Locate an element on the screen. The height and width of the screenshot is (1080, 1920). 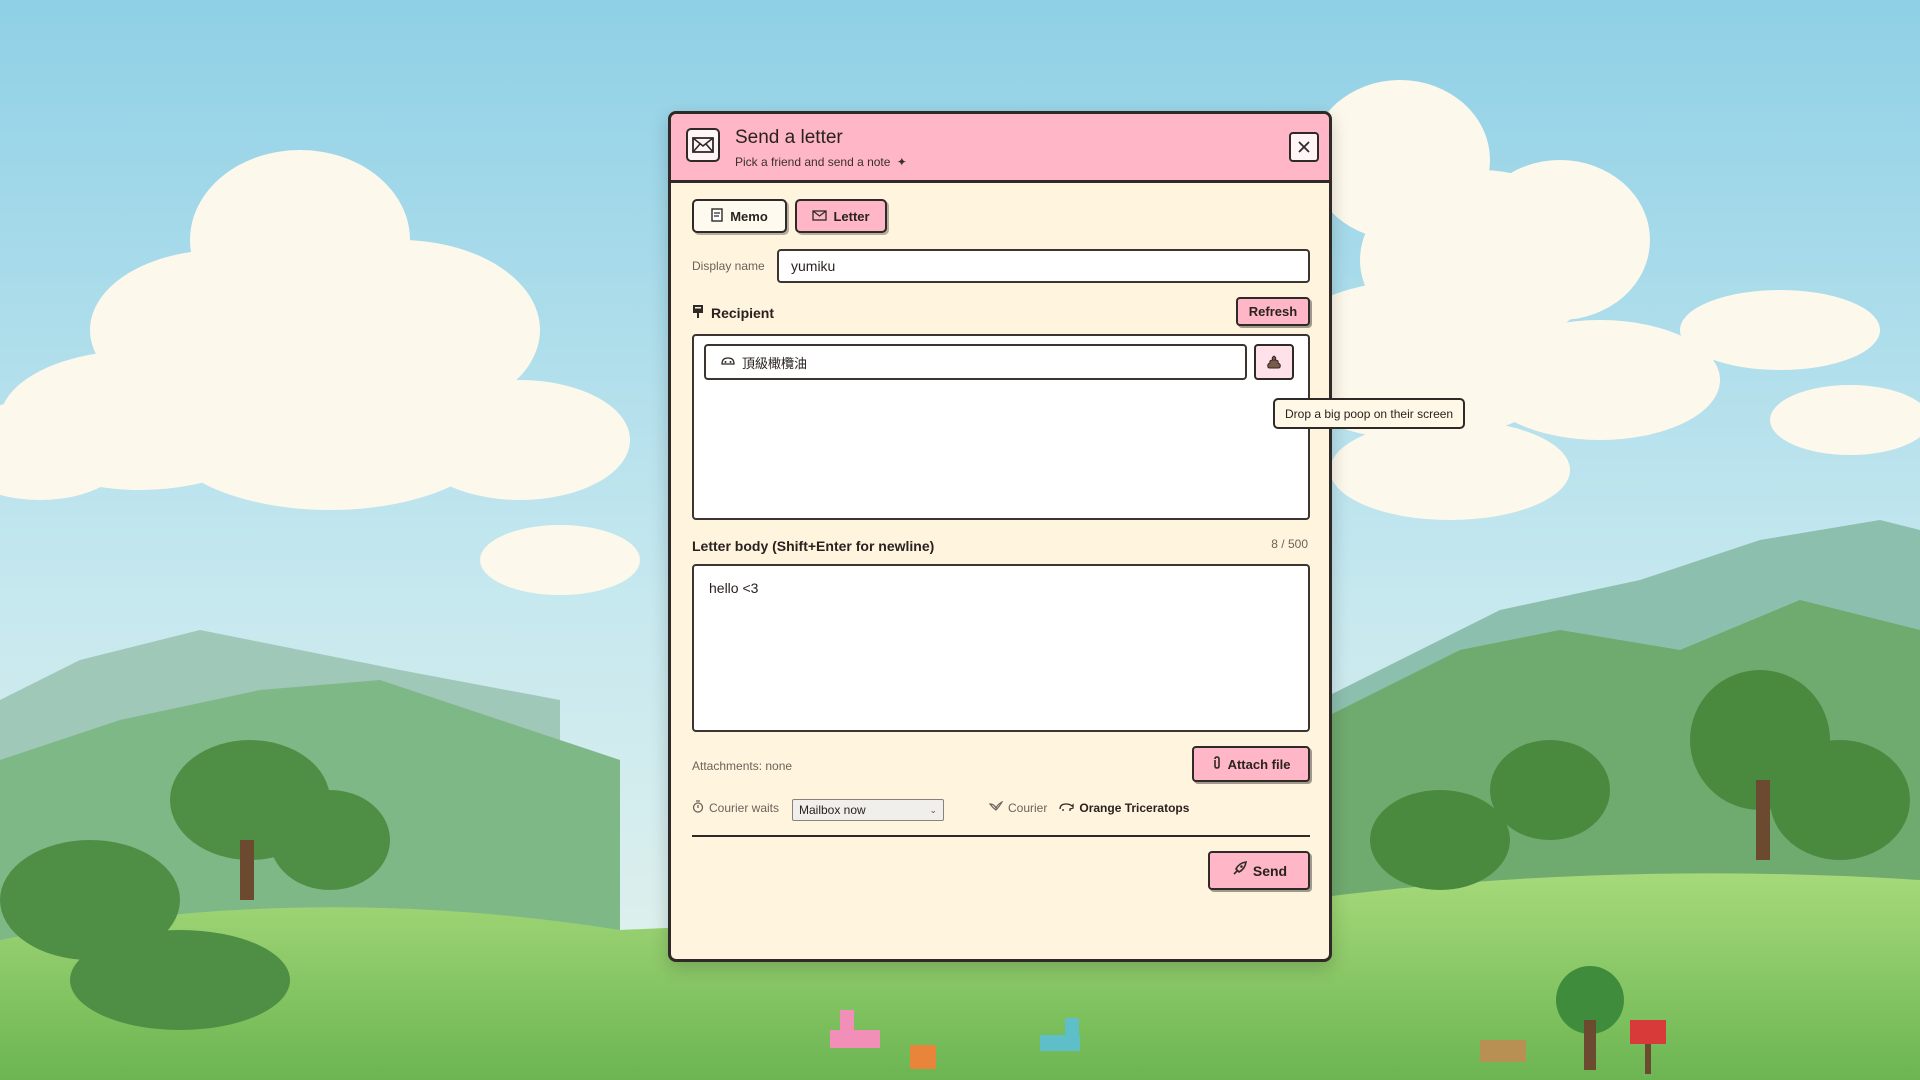
poop-tooltip: Drop a big poop on their screen is located at coordinates (1369, 413).